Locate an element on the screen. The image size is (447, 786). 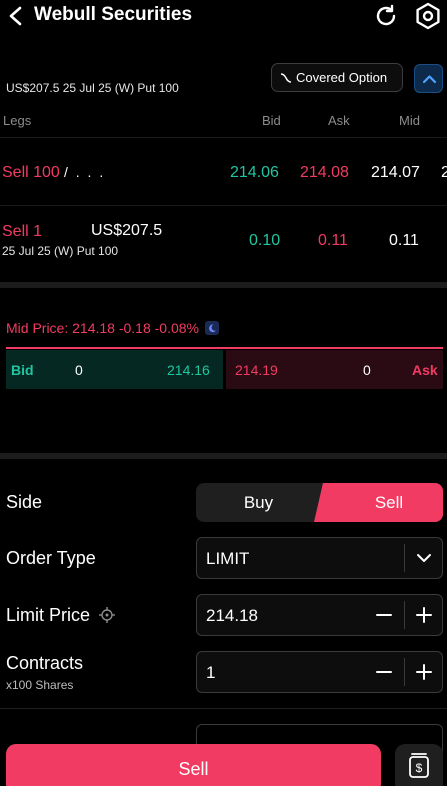
mid-price-line: Mid Price: 214.18 -0.18 -0.08% is located at coordinates (112, 328).